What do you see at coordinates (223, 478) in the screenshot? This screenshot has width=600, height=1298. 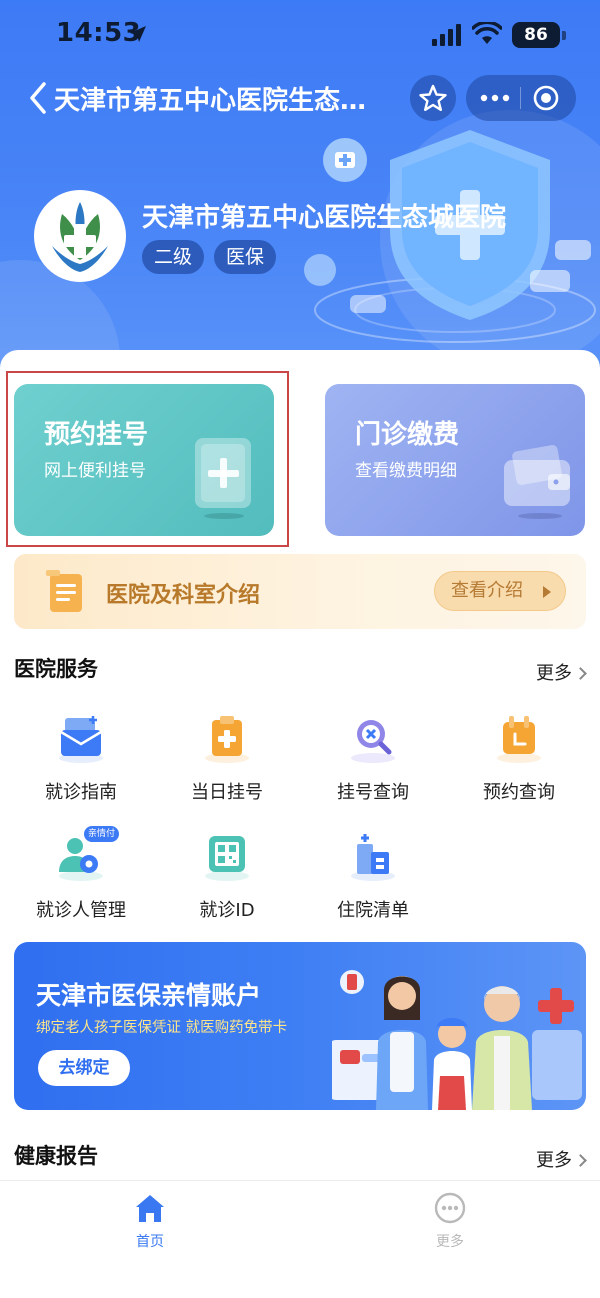 I see `tablet-plus-icon` at bounding box center [223, 478].